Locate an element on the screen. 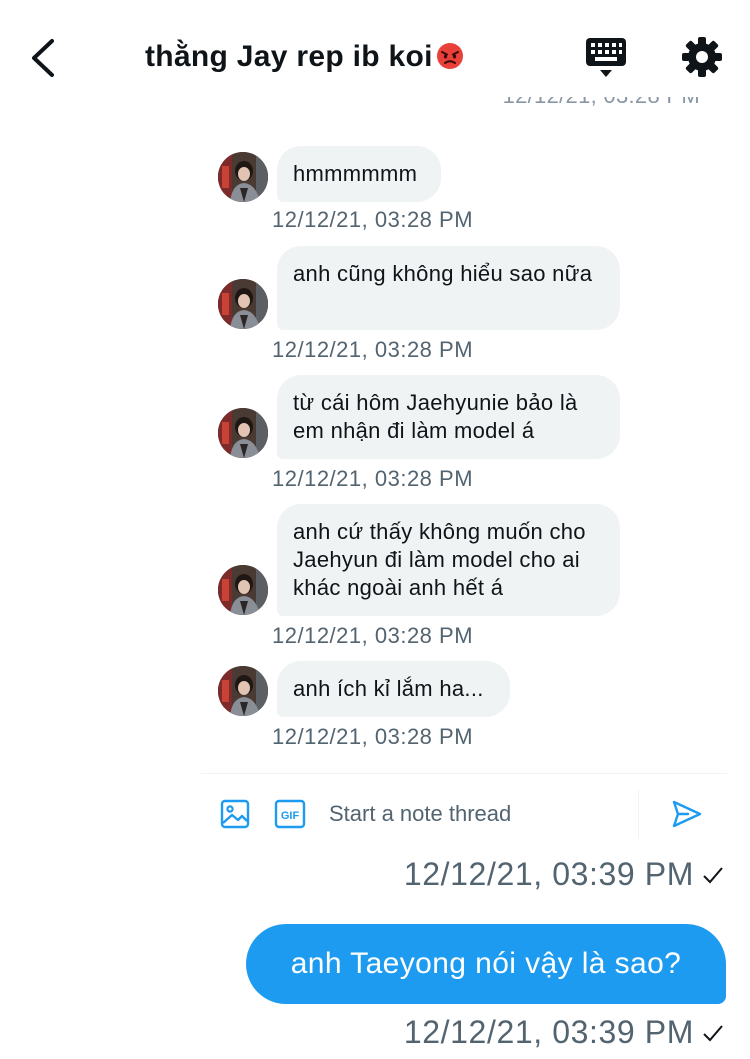  add-gif-button: GIF is located at coordinates (290, 814).